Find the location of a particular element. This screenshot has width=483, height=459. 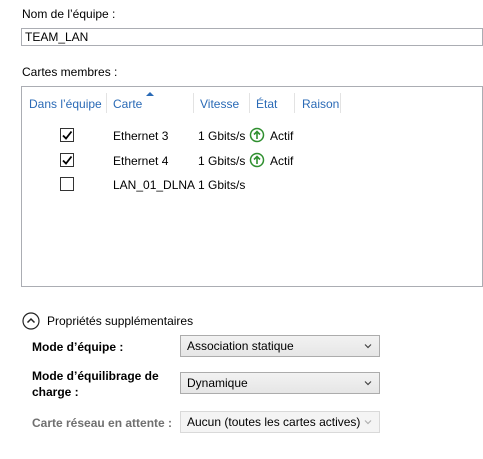

member-adapters-label: Cartes membres : is located at coordinates (70, 72).